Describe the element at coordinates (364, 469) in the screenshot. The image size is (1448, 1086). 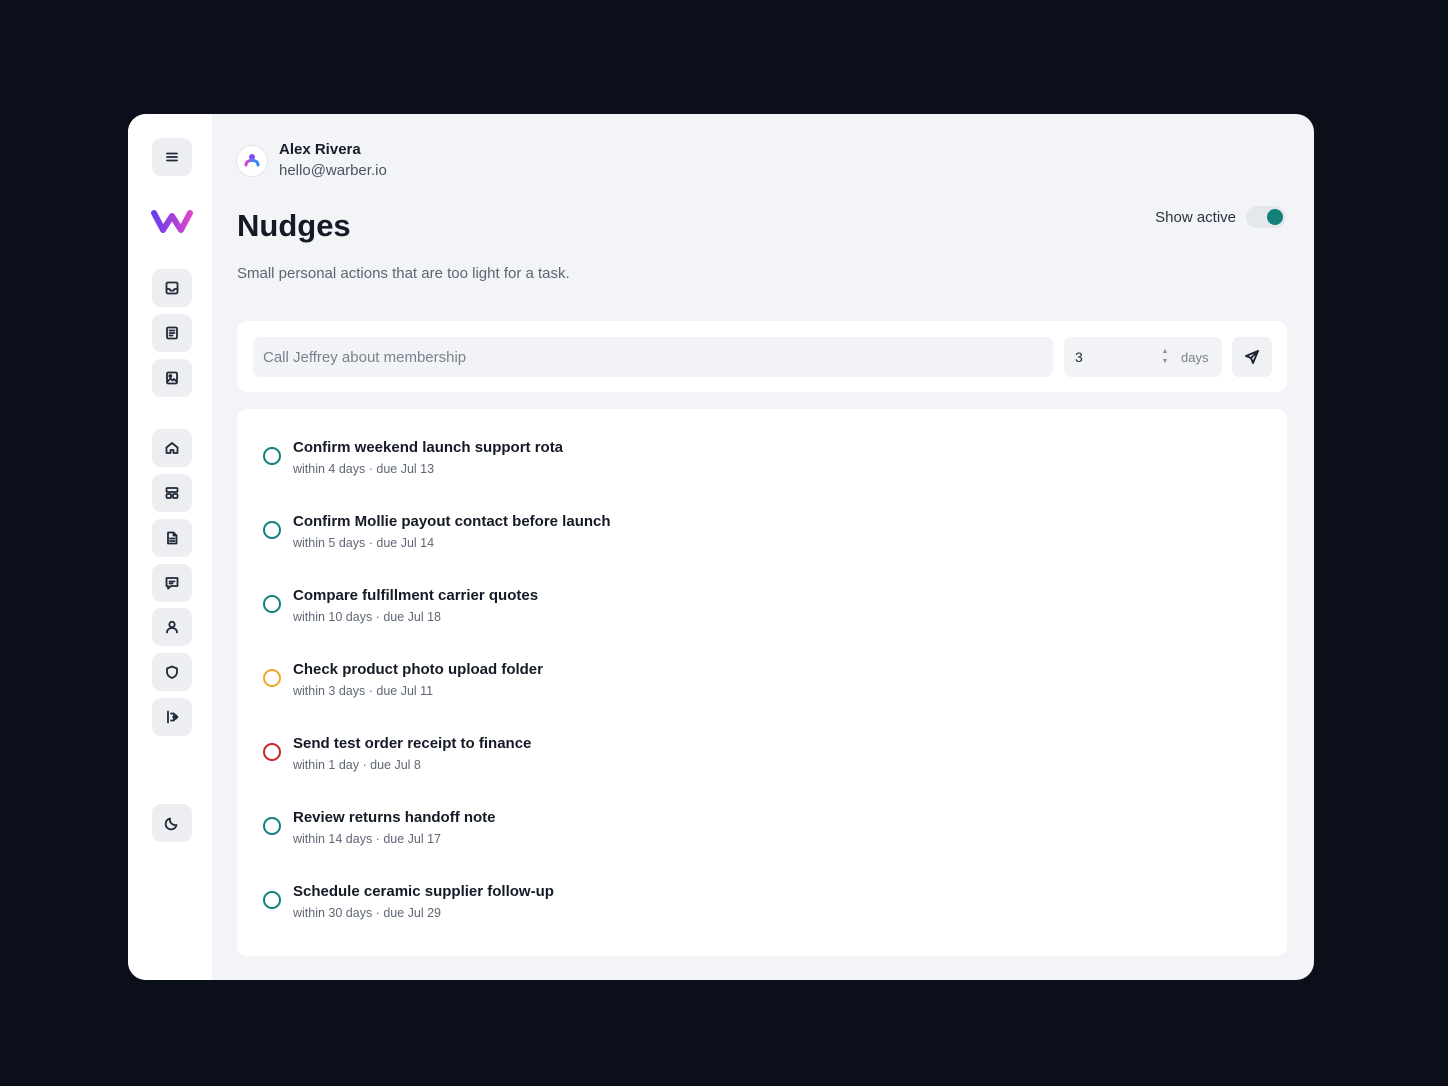
I see `nudge-meta: within 4 days · due Jul 13` at that location.